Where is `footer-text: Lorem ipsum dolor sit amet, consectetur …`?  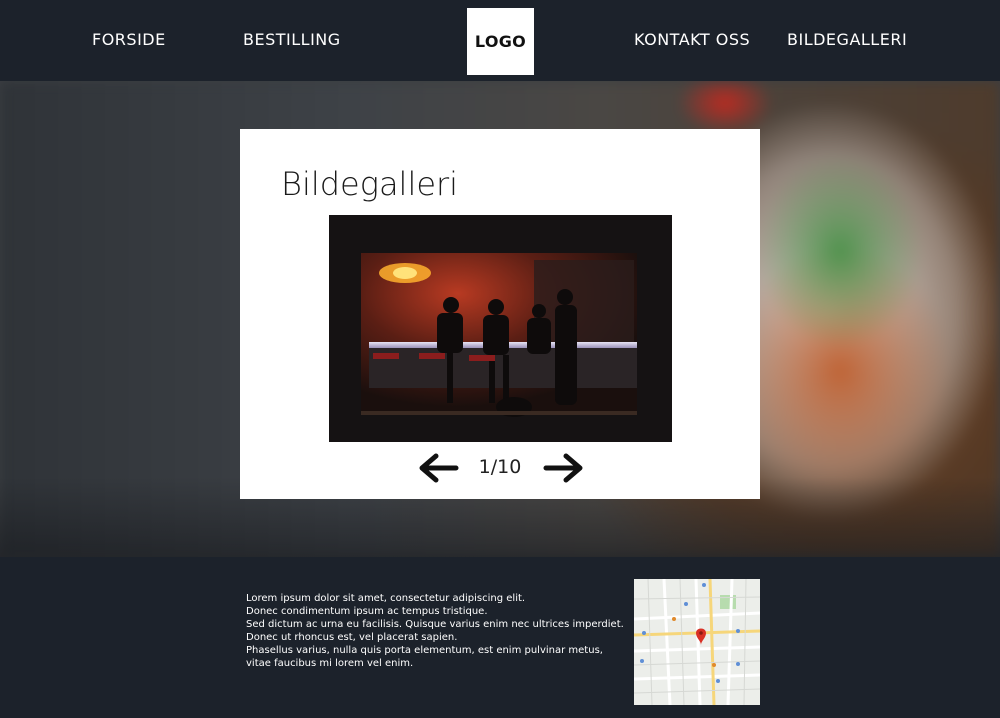 footer-text: Lorem ipsum dolor sit amet, consectetur … is located at coordinates (436, 631).